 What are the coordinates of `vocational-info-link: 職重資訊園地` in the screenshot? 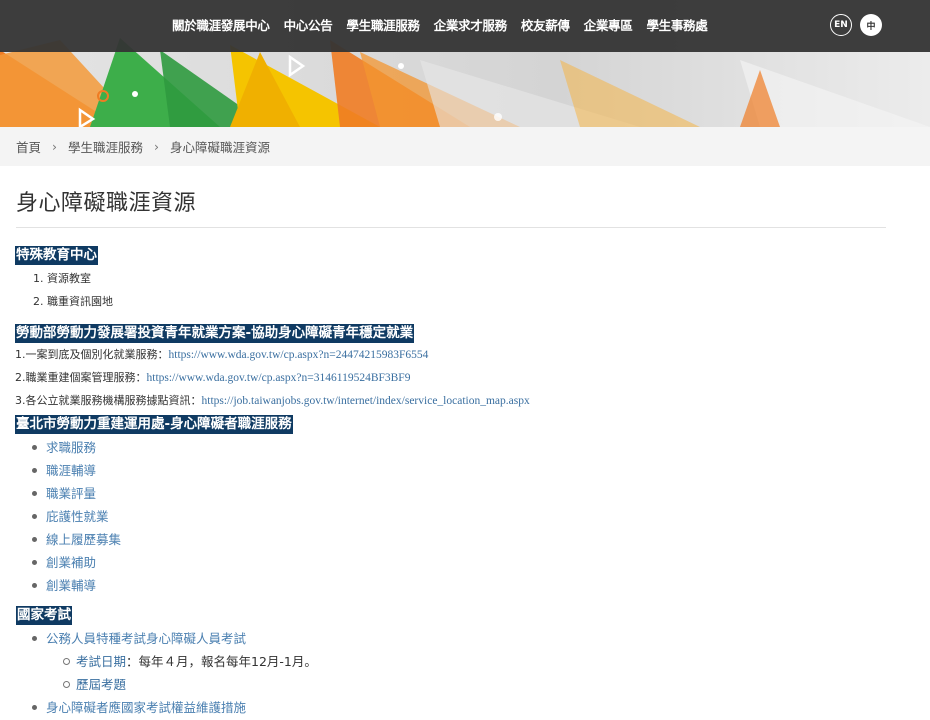 It's located at (80, 301).